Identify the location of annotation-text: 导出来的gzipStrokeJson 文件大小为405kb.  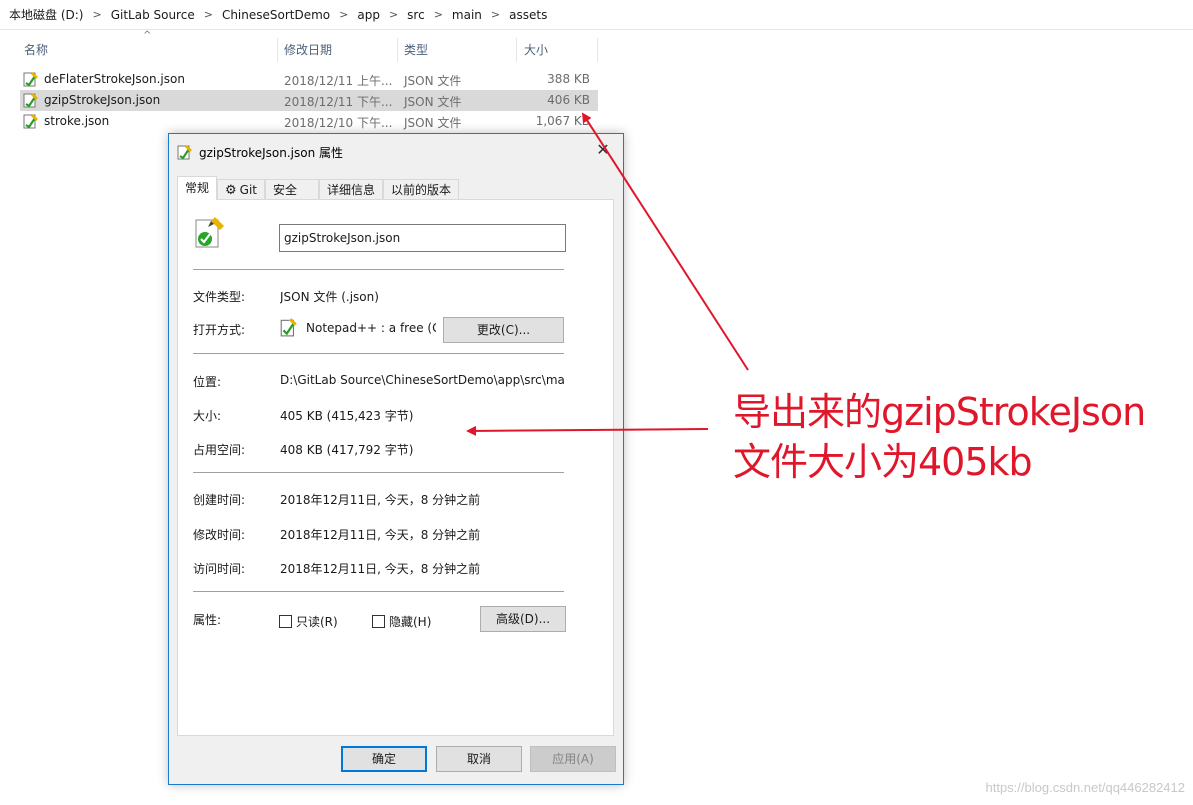
(939, 437).